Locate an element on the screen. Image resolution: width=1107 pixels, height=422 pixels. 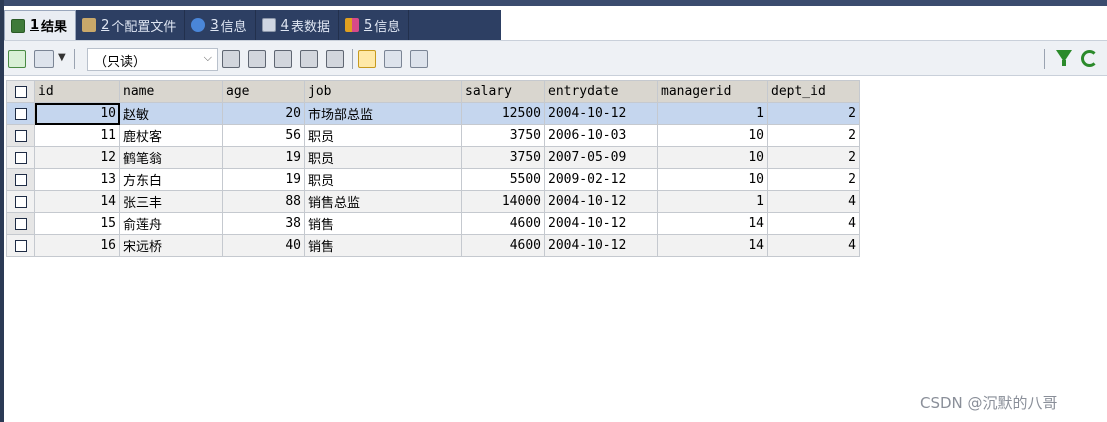
column-header-dept-id: dept_id is located at coordinates (813, 91).